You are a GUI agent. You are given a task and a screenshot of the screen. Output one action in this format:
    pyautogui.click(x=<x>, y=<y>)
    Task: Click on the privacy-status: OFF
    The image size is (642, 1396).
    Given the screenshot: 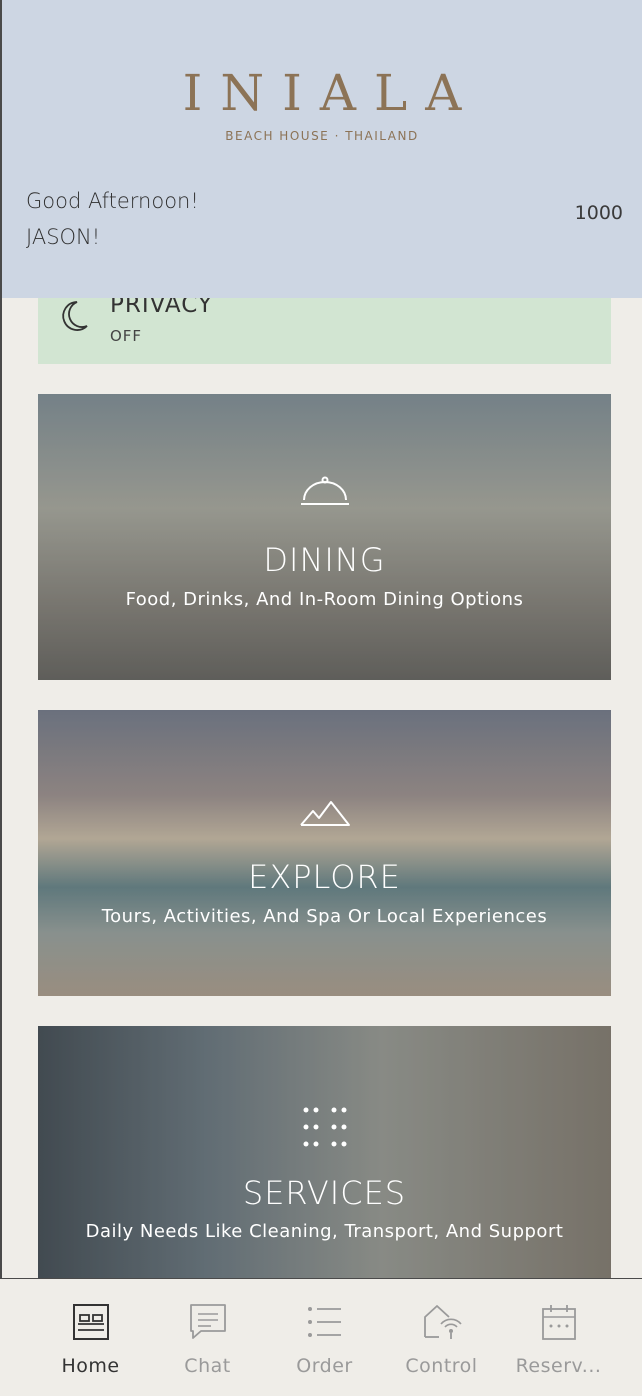 What is the action you would take?
    pyautogui.click(x=126, y=336)
    